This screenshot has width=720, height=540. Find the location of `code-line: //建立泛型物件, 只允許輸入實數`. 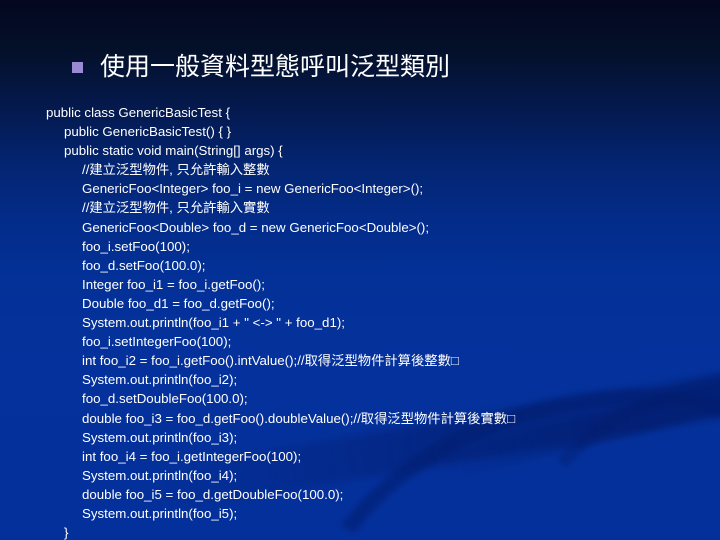

code-line: //建立泛型物件, 只允許輸入實數 is located at coordinates (176, 208).